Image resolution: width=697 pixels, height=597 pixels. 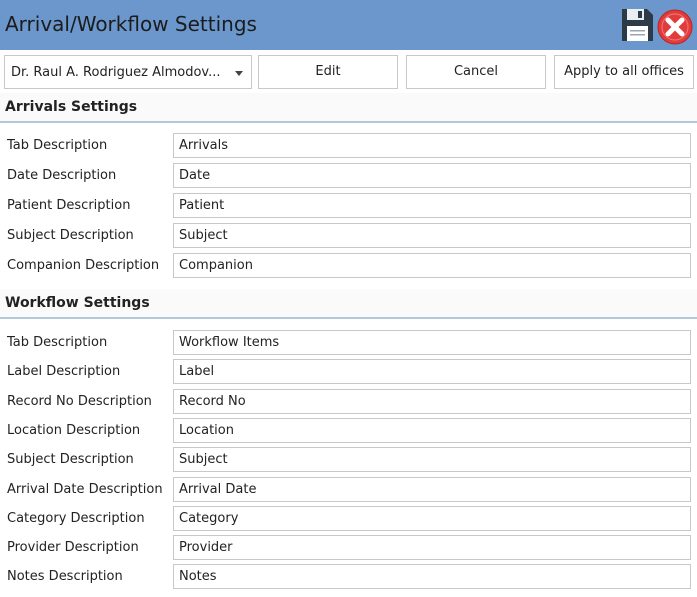 I want to click on workflow-subject-description-label: Subject Description, so click(x=70, y=459).